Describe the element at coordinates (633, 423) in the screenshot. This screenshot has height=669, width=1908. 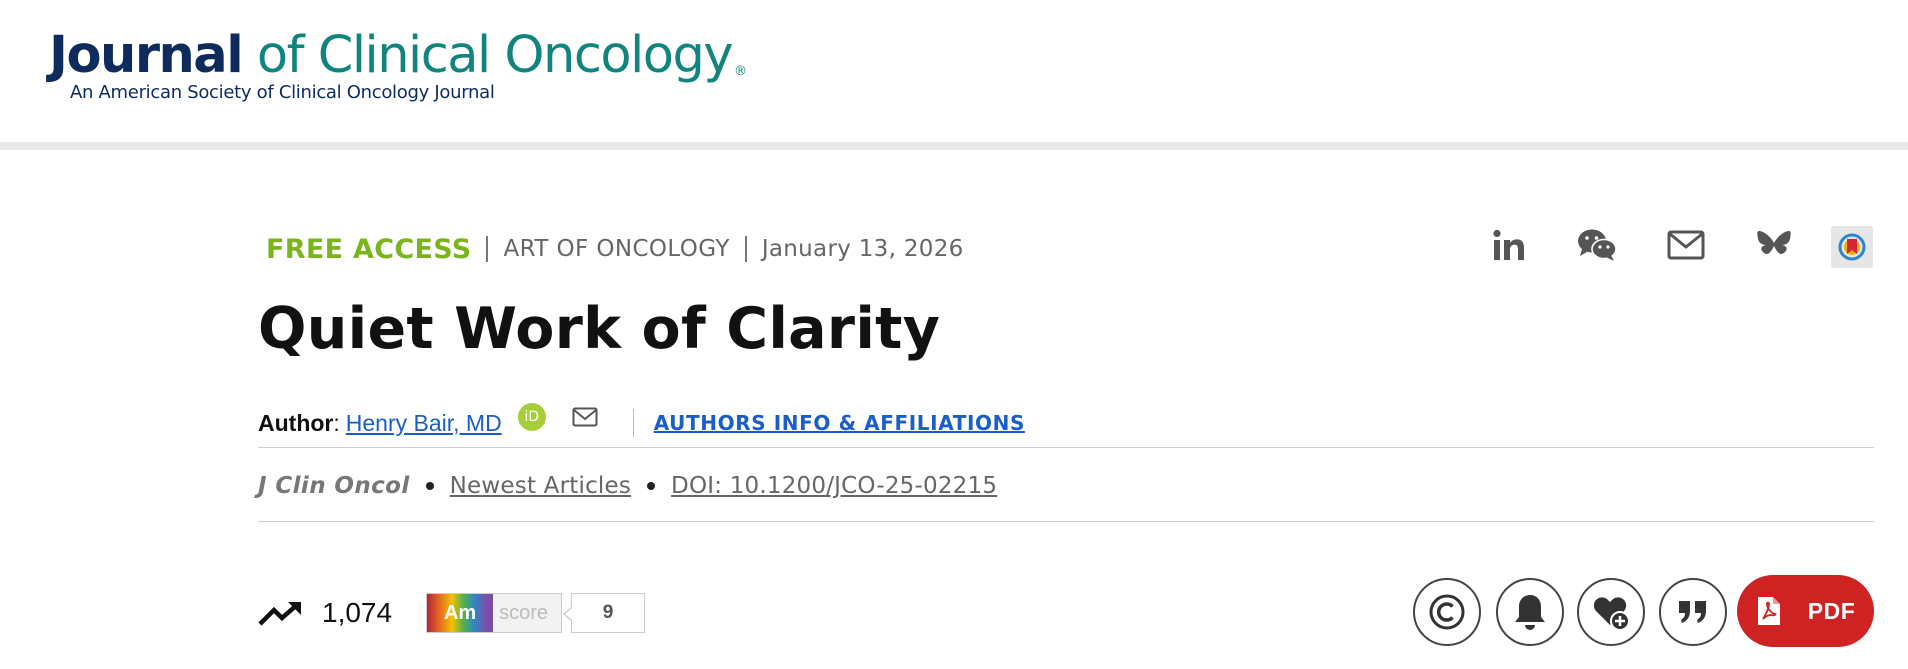
I see `author-divider` at that location.